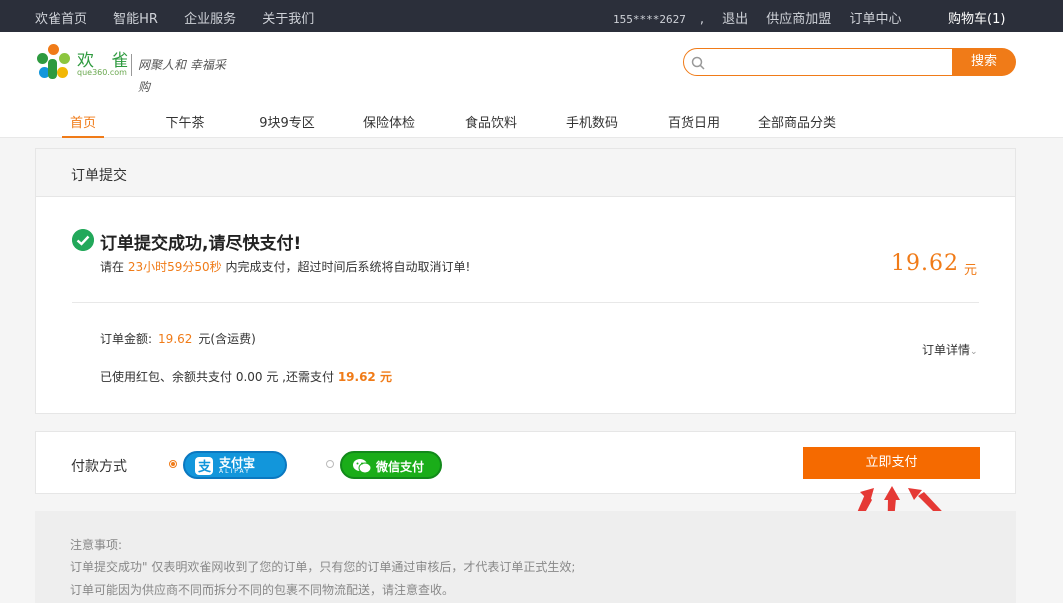 Image resolution: width=1063 pixels, height=603 pixels. Describe the element at coordinates (61, 19) in the screenshot. I see `top-link-home: 欢雀首页` at that location.